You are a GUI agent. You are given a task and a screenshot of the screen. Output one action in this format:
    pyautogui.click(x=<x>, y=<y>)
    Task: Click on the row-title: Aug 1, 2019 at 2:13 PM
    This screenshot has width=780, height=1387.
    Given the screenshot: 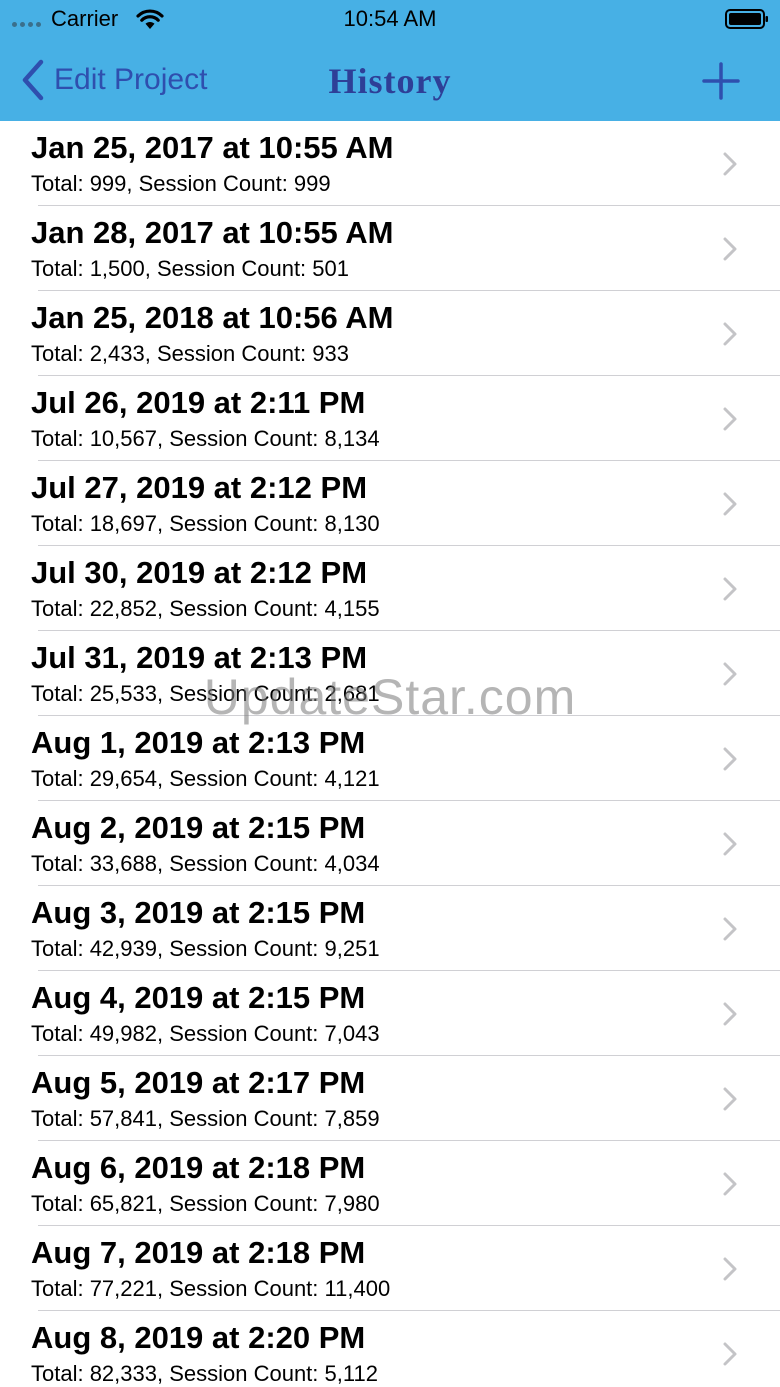 What is the action you would take?
    pyautogui.click(x=198, y=742)
    